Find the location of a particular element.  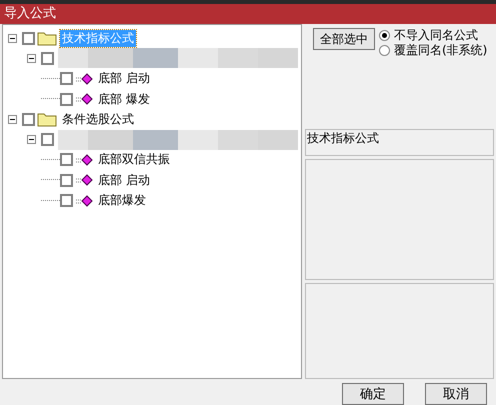

tree-item: 底部双信共振 is located at coordinates (134, 159).